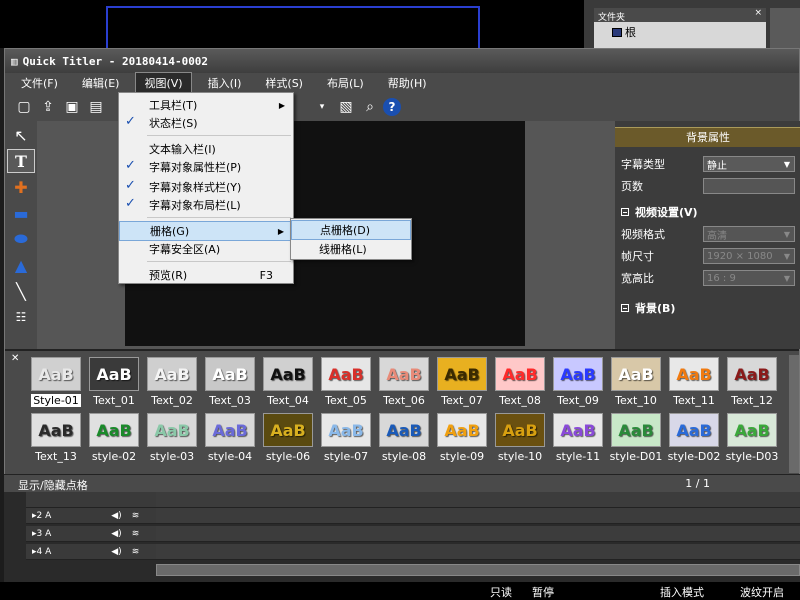 The height and width of the screenshot is (600, 800). I want to click on page-field, so click(749, 186).